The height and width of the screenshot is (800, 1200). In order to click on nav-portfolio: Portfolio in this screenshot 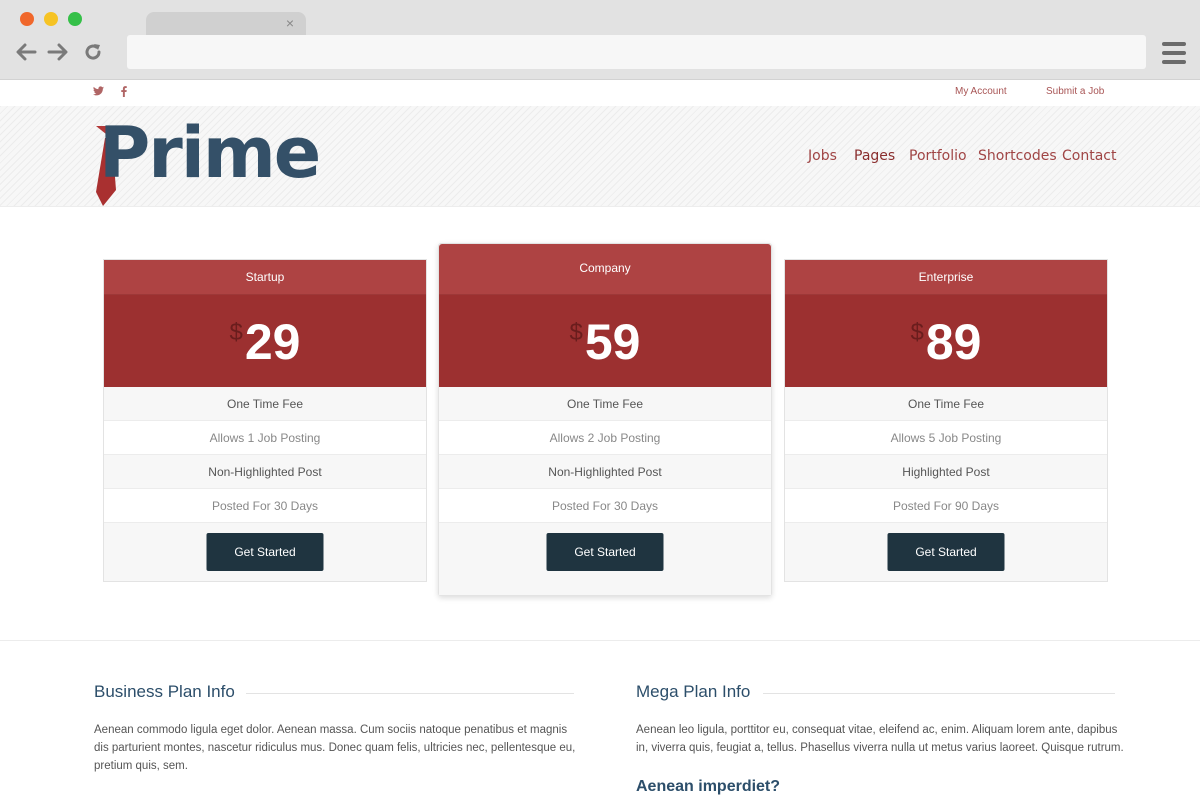, I will do `click(938, 156)`.